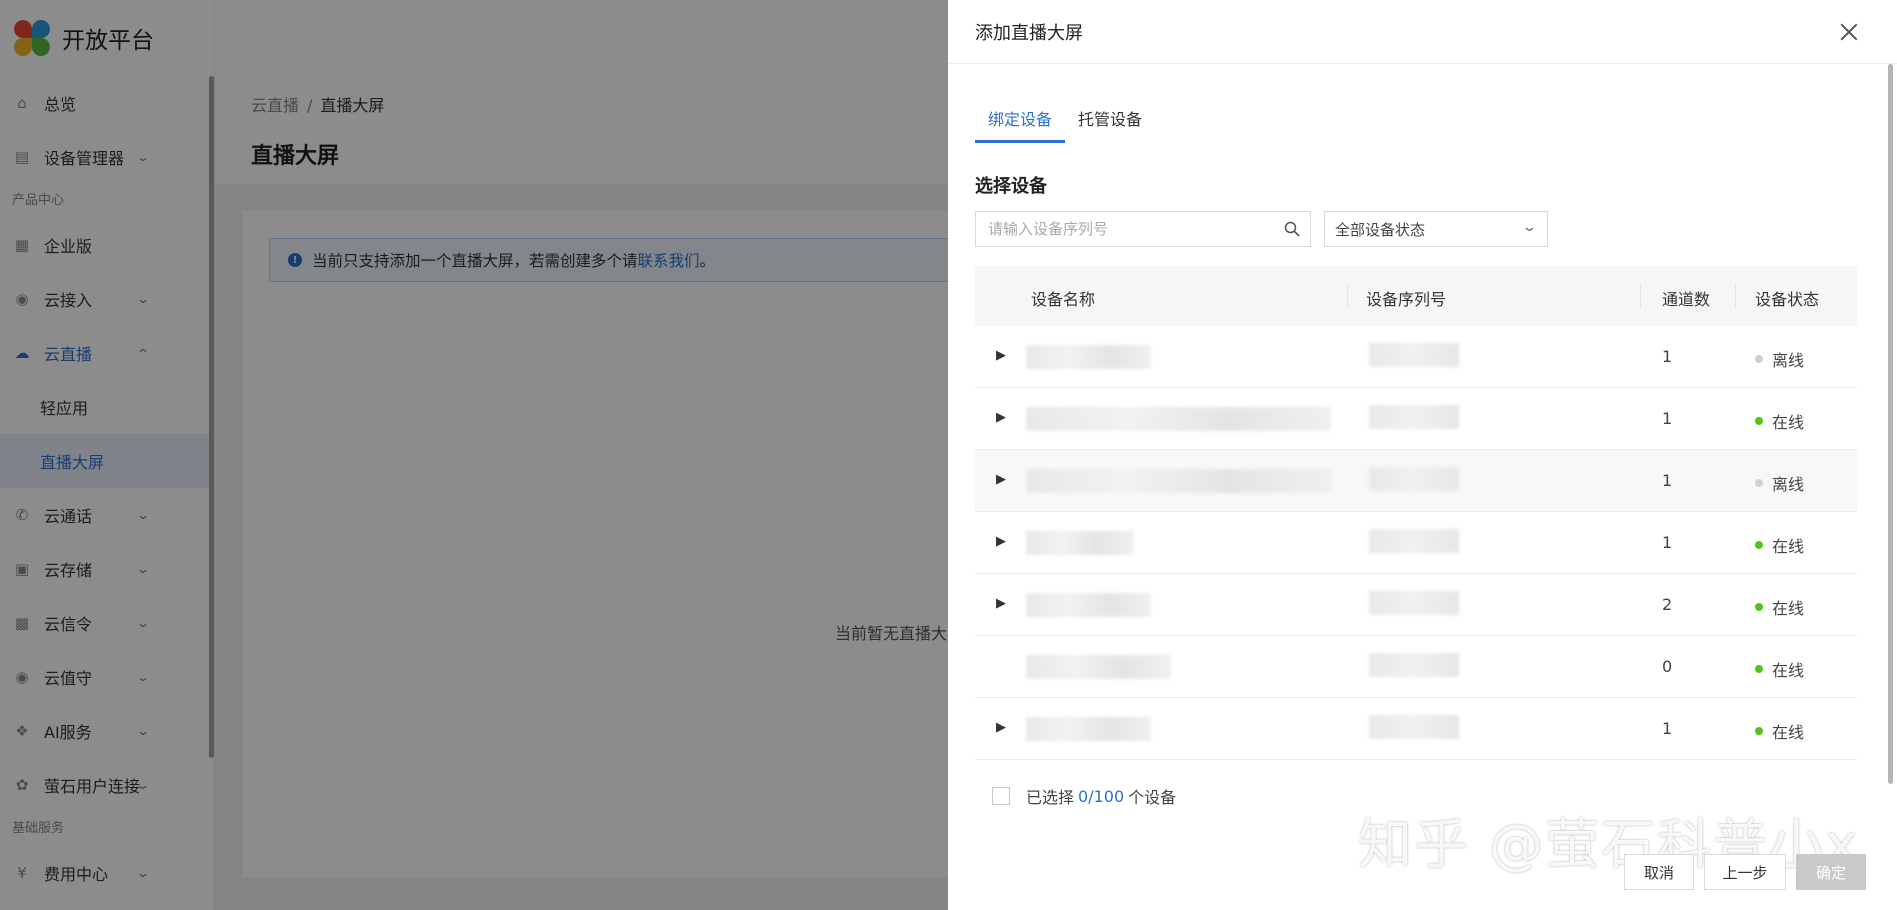  What do you see at coordinates (1050, 797) in the screenshot?
I see `selection-prefix: 已选择` at bounding box center [1050, 797].